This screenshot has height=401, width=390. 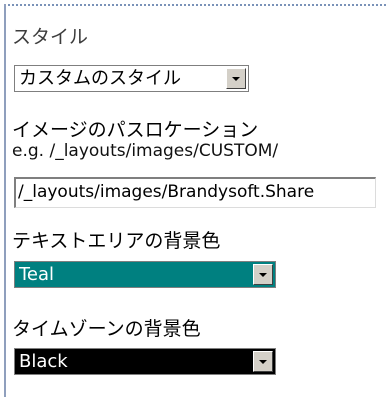 I want to click on style-select-value: カスタムのスタイル, so click(x=100, y=78).